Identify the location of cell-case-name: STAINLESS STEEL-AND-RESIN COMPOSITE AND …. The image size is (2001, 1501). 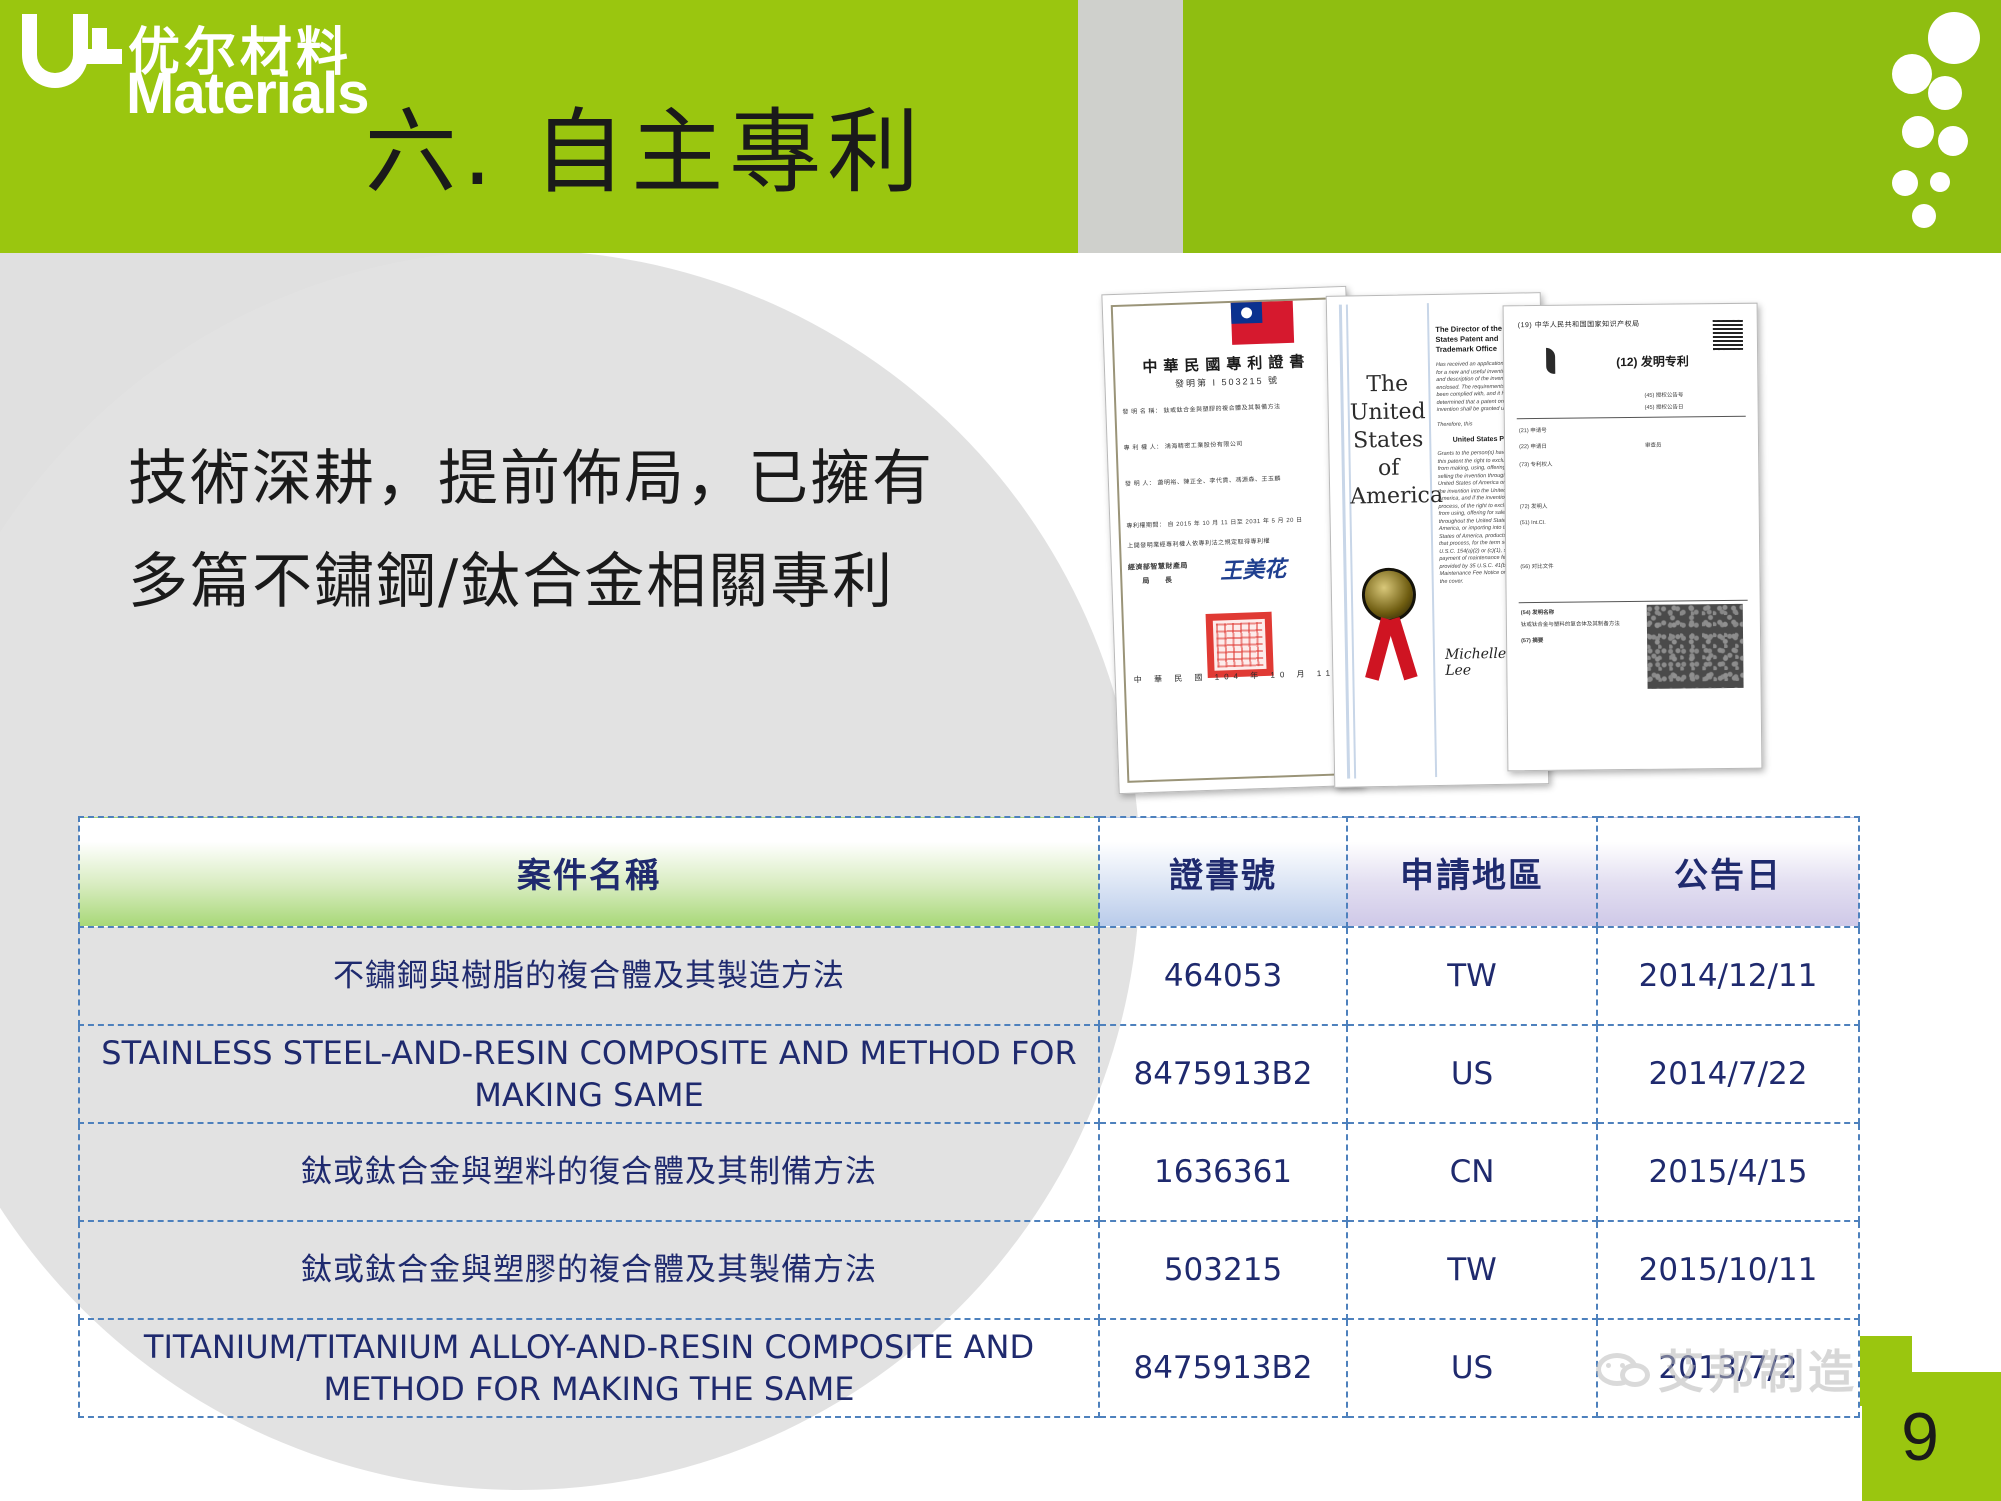
(589, 1074).